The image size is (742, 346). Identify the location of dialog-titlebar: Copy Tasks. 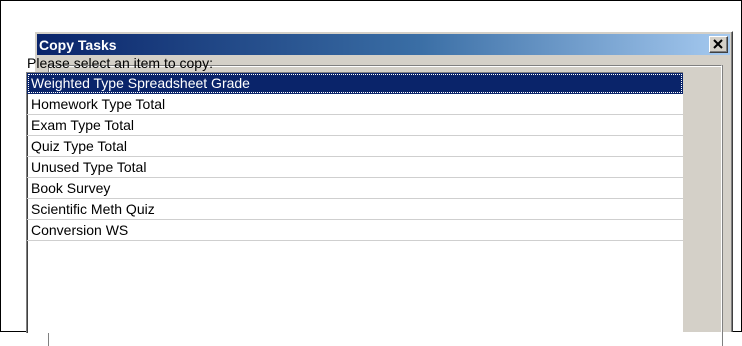
(383, 44).